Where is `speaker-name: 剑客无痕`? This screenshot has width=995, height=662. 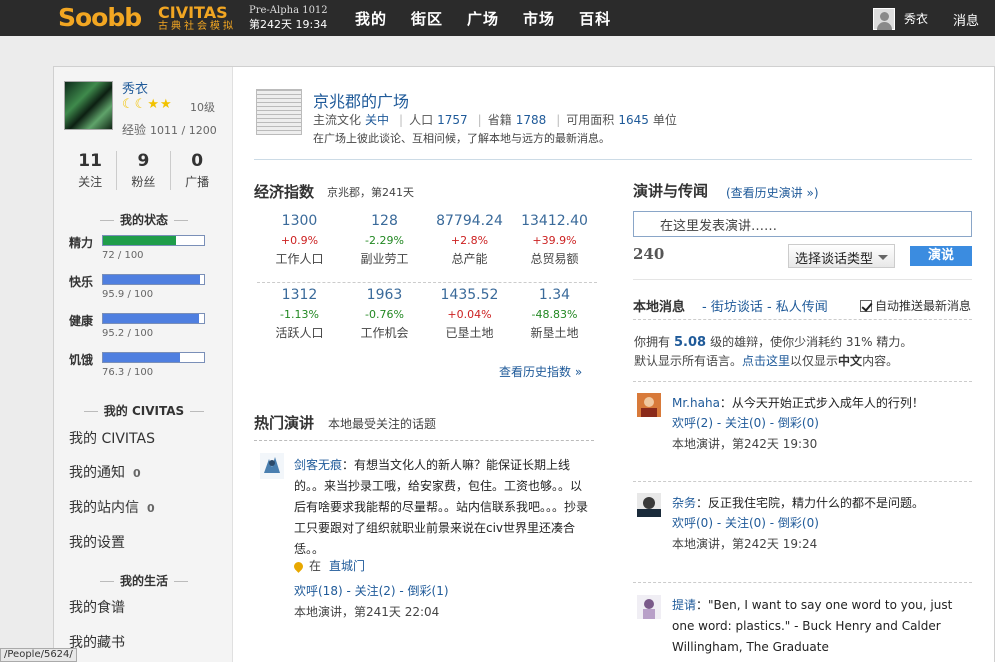 speaker-name: 剑客无痕 is located at coordinates (318, 465).